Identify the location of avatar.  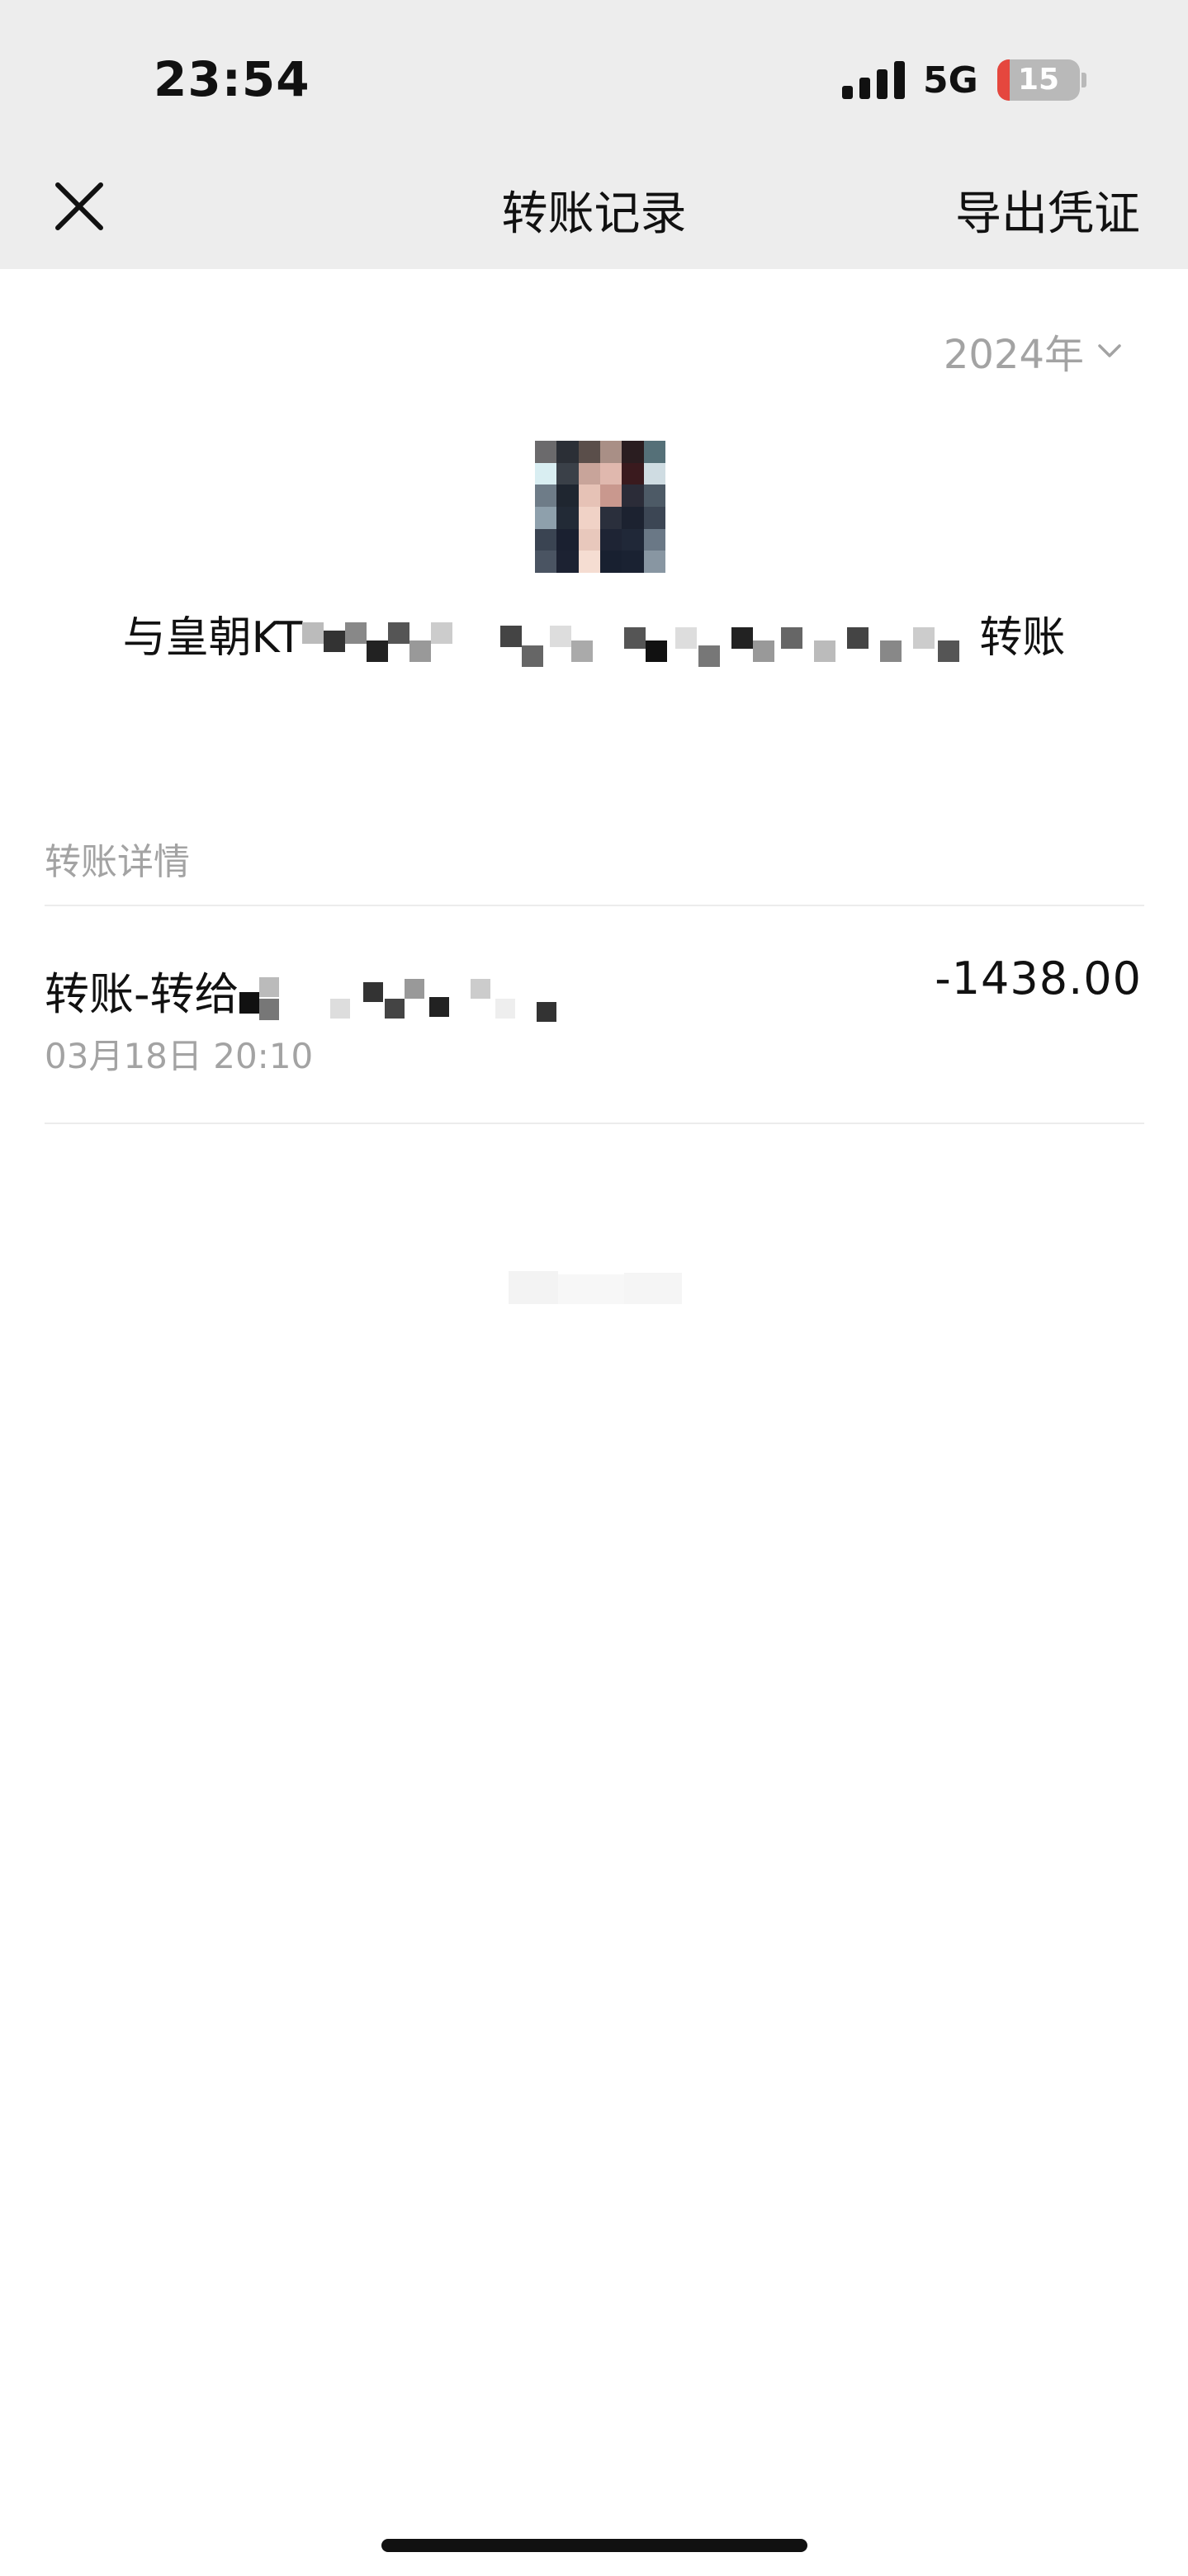
(600, 507).